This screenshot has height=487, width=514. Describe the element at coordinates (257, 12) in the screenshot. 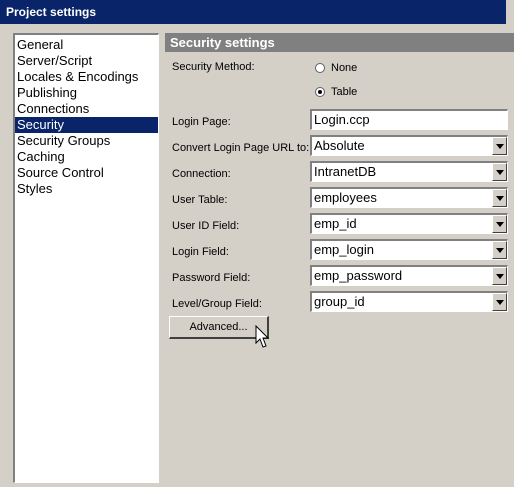

I see `window-title-bar: Project settings` at that location.